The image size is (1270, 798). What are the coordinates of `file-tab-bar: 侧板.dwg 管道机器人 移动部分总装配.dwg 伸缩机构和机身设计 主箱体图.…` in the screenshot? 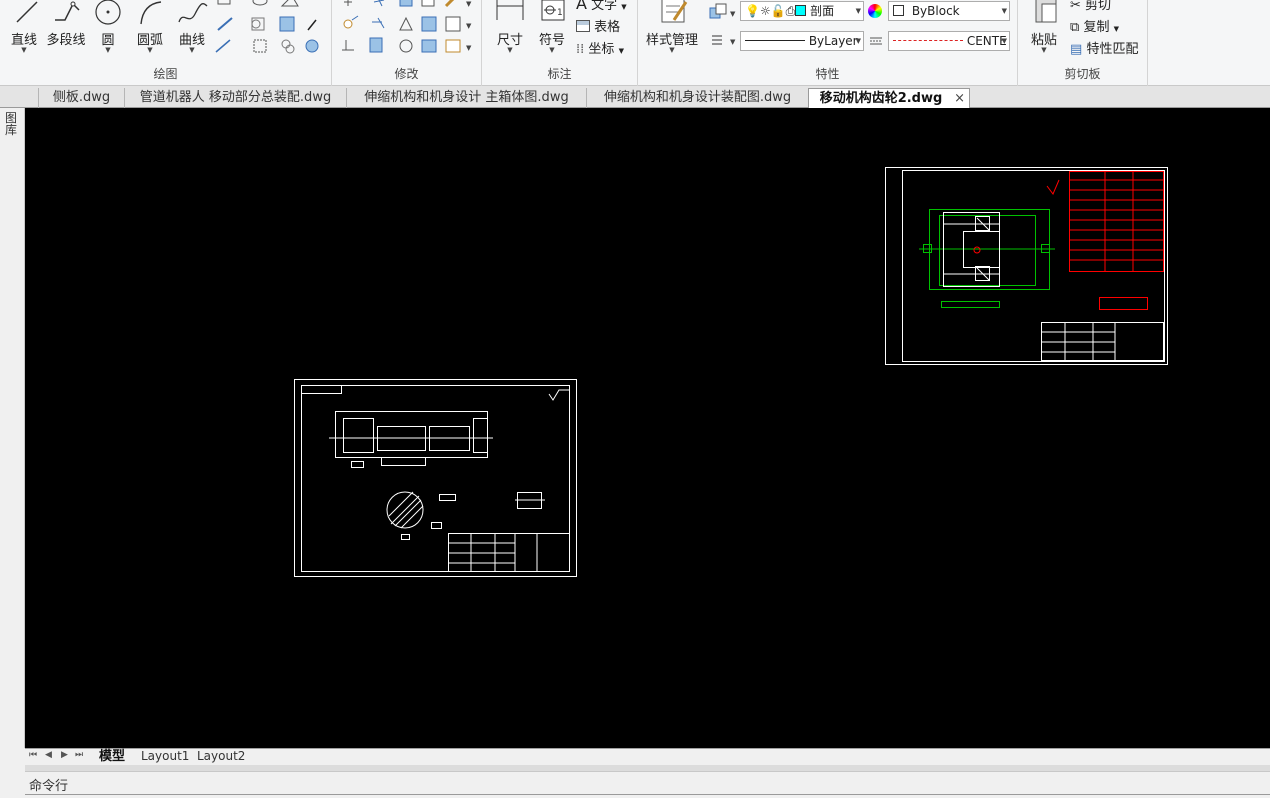 It's located at (635, 97).